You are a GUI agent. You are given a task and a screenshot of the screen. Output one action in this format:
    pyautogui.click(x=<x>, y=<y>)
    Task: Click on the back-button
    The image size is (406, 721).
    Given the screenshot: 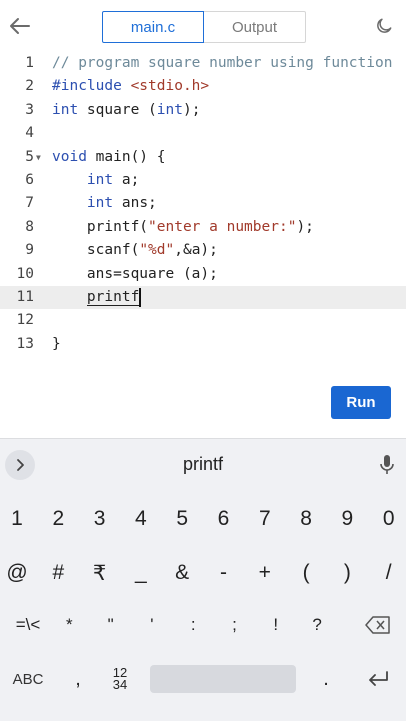 What is the action you would take?
    pyautogui.click(x=20, y=26)
    